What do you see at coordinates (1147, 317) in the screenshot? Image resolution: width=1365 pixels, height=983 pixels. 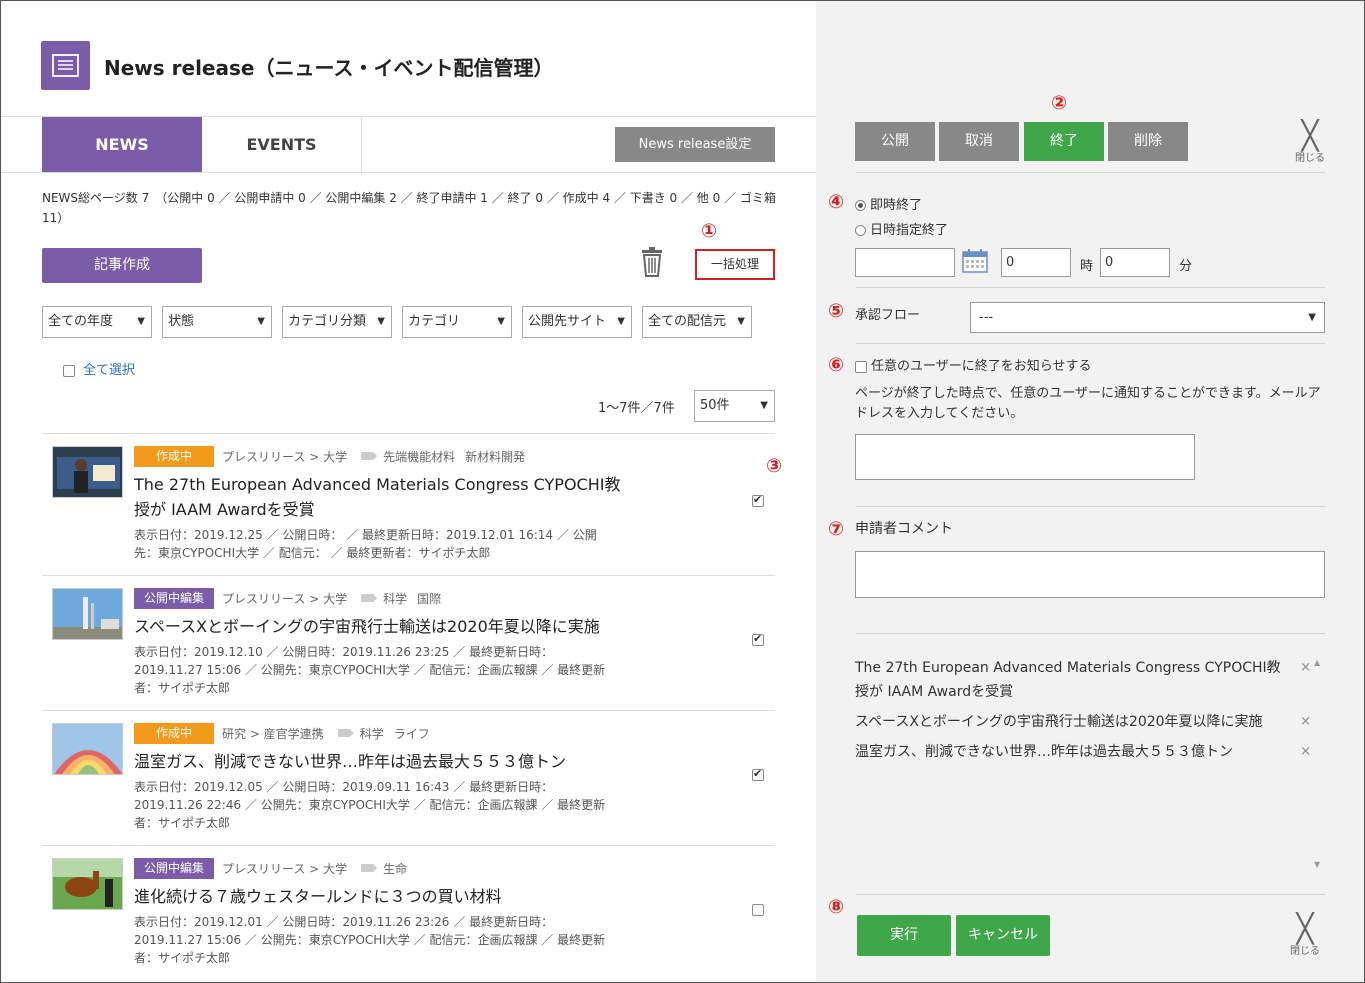 I see `approval-flow-select: --- ▼` at bounding box center [1147, 317].